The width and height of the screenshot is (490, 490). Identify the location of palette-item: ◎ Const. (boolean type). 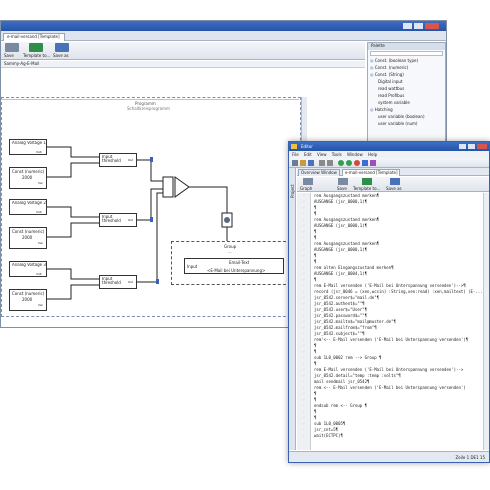
(407, 61).